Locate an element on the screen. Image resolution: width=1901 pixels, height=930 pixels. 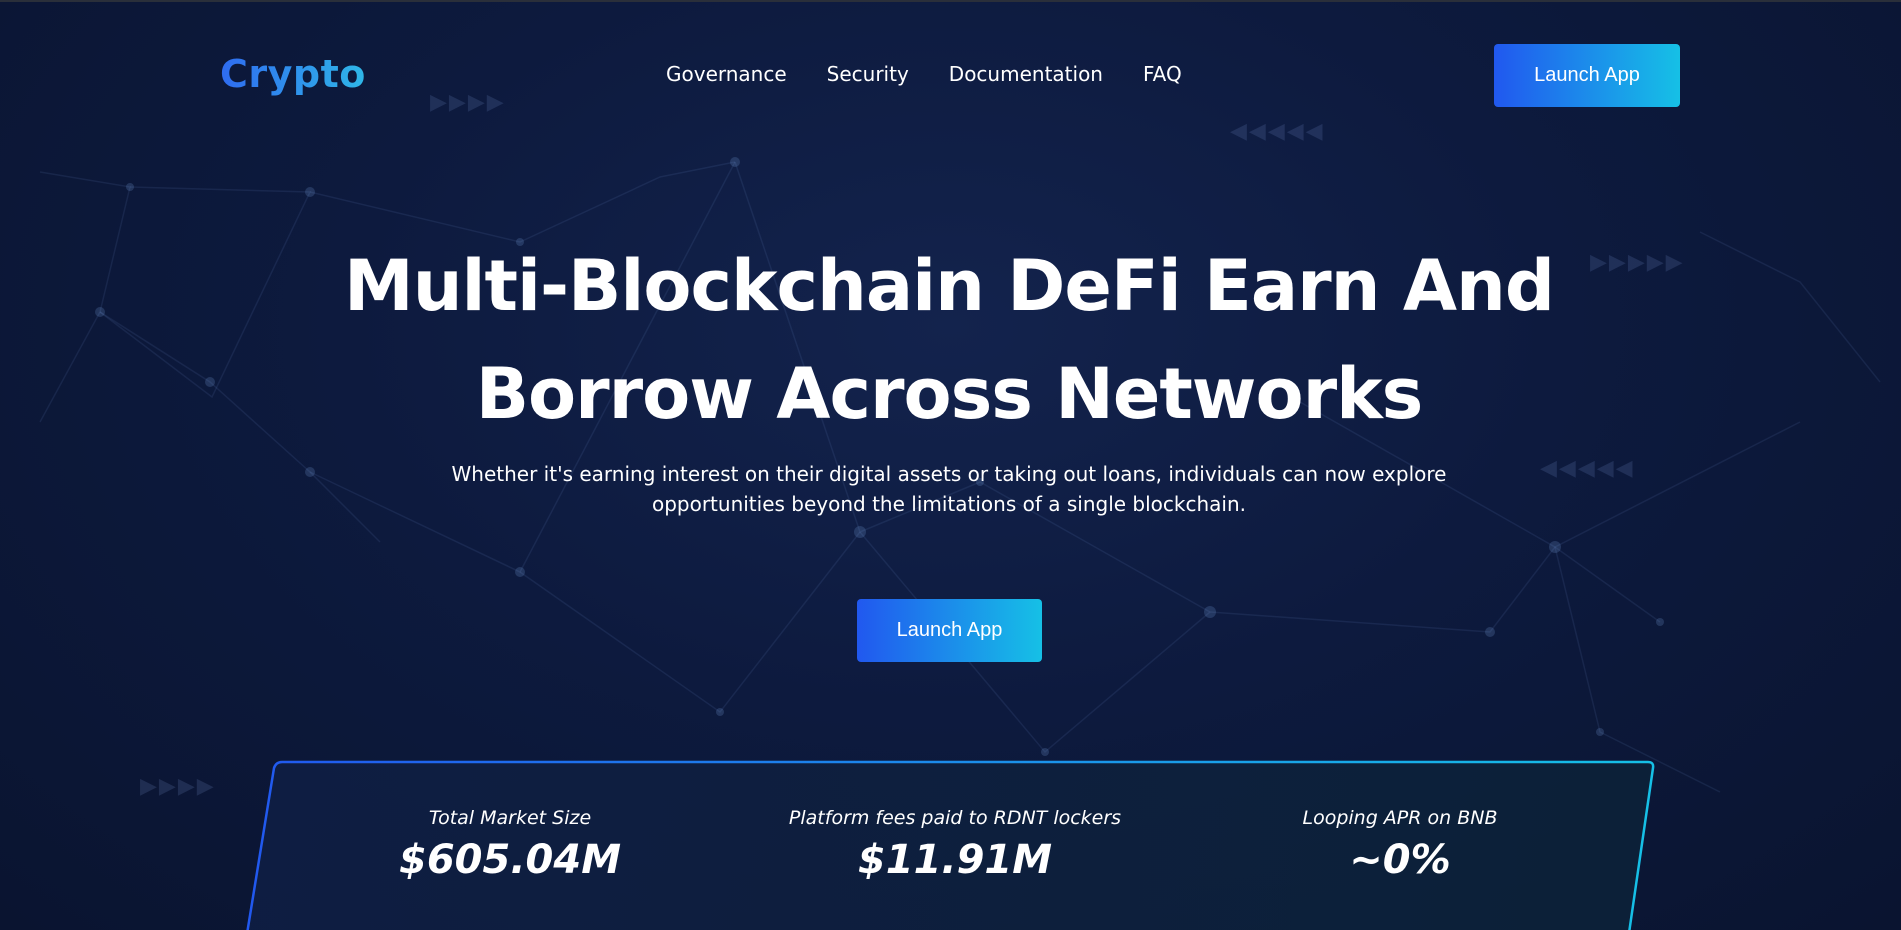
nav-documentation: Documentation is located at coordinates (1026, 74).